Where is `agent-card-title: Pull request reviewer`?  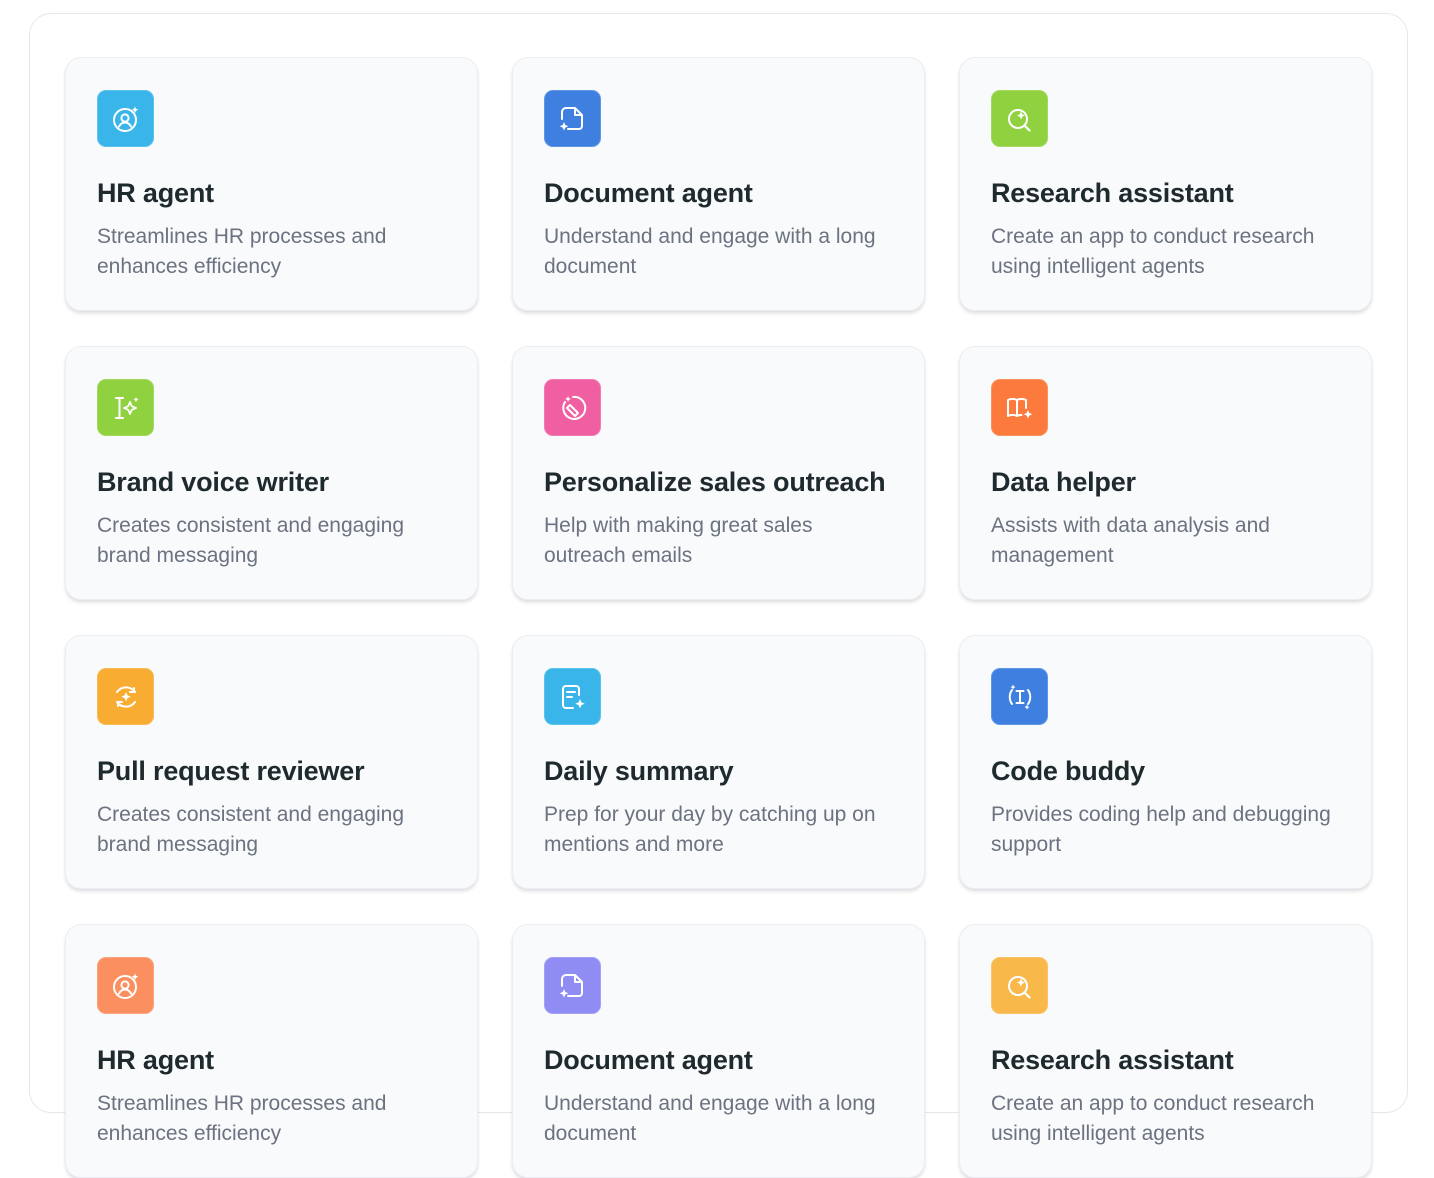
agent-card-title: Pull request reviewer is located at coordinates (231, 771).